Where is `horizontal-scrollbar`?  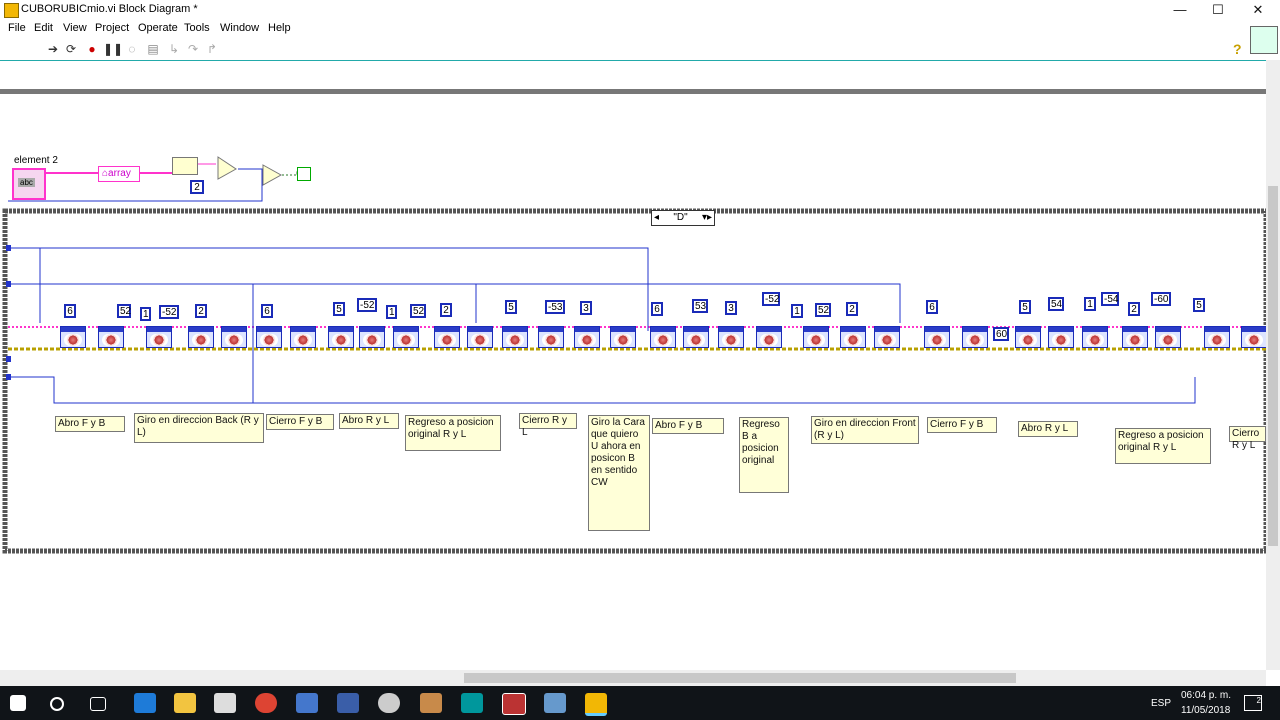 horizontal-scrollbar is located at coordinates (633, 678).